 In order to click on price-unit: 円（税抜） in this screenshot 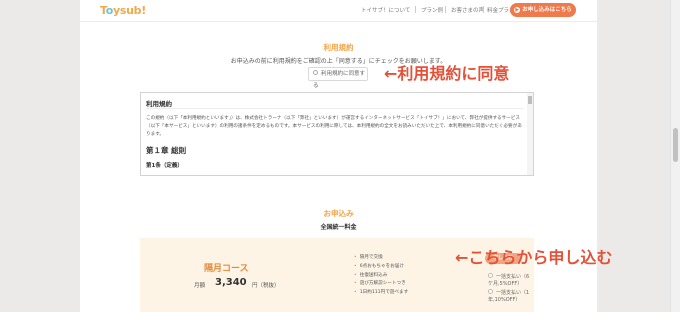, I will do `click(266, 286)`.